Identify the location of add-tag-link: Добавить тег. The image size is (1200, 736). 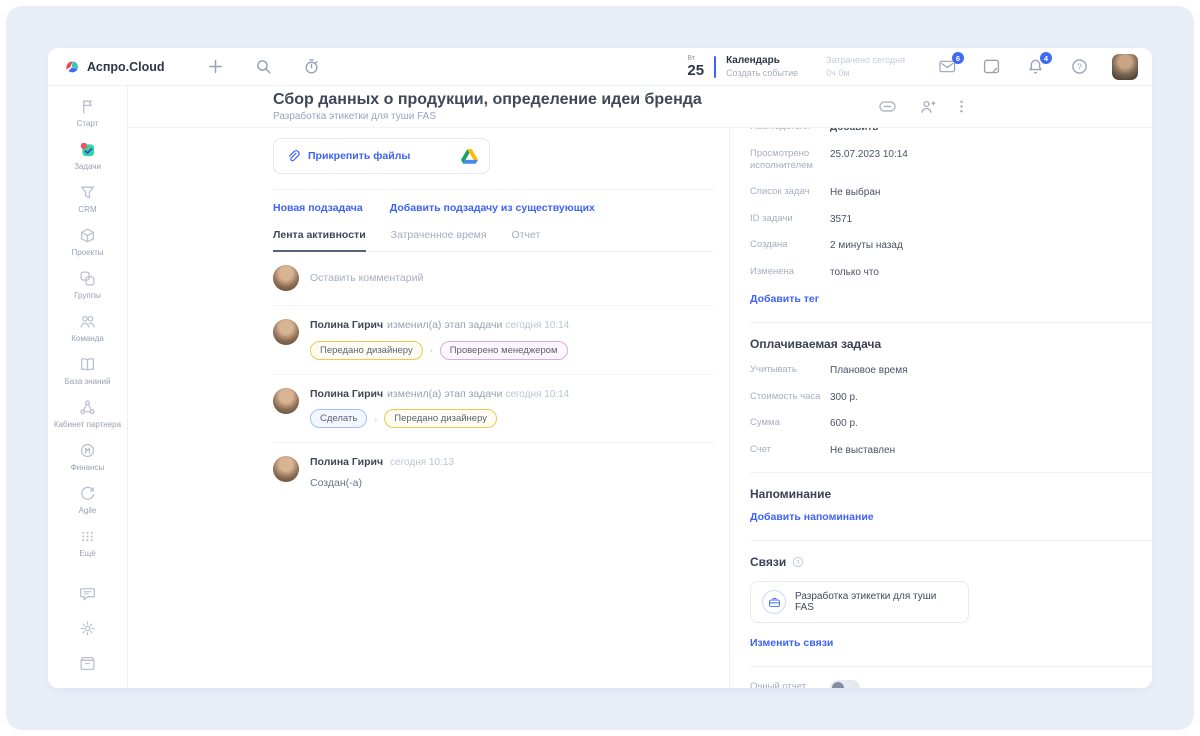
(784, 299).